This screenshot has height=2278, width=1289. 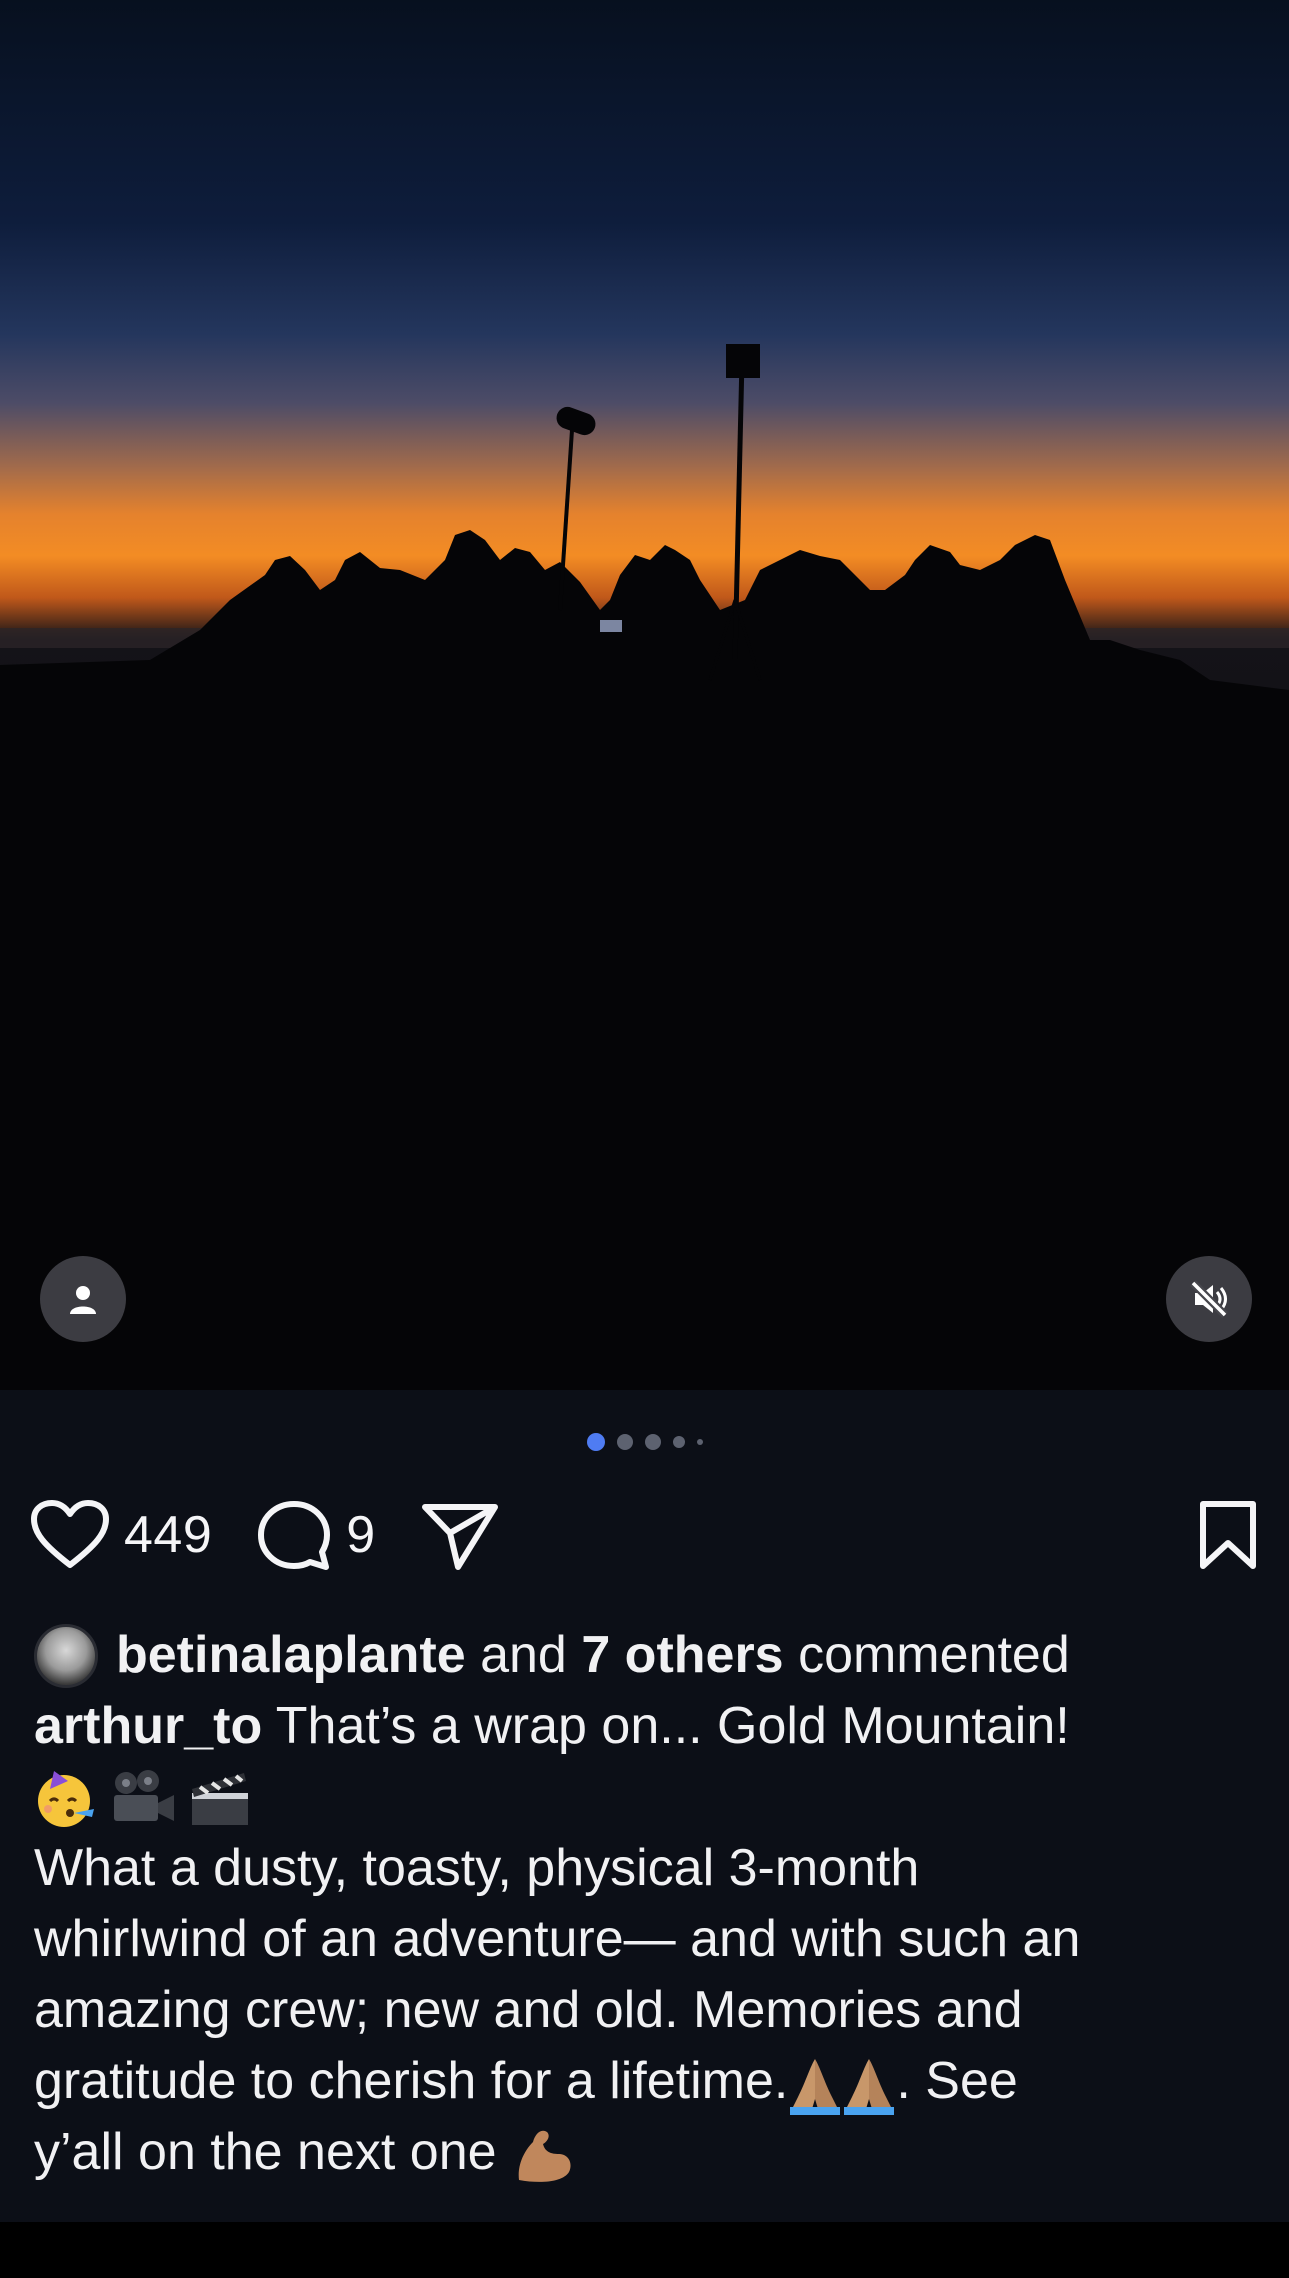 I want to click on likes-count: 449, so click(x=168, y=1535).